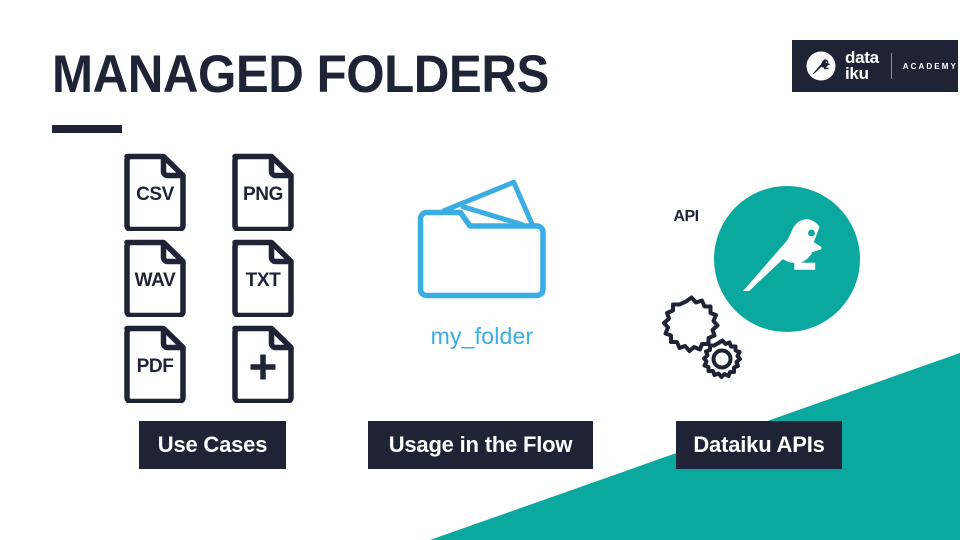 This screenshot has height=540, width=960. Describe the element at coordinates (155, 277) in the screenshot. I see `file-wav-icon: WAV` at that location.